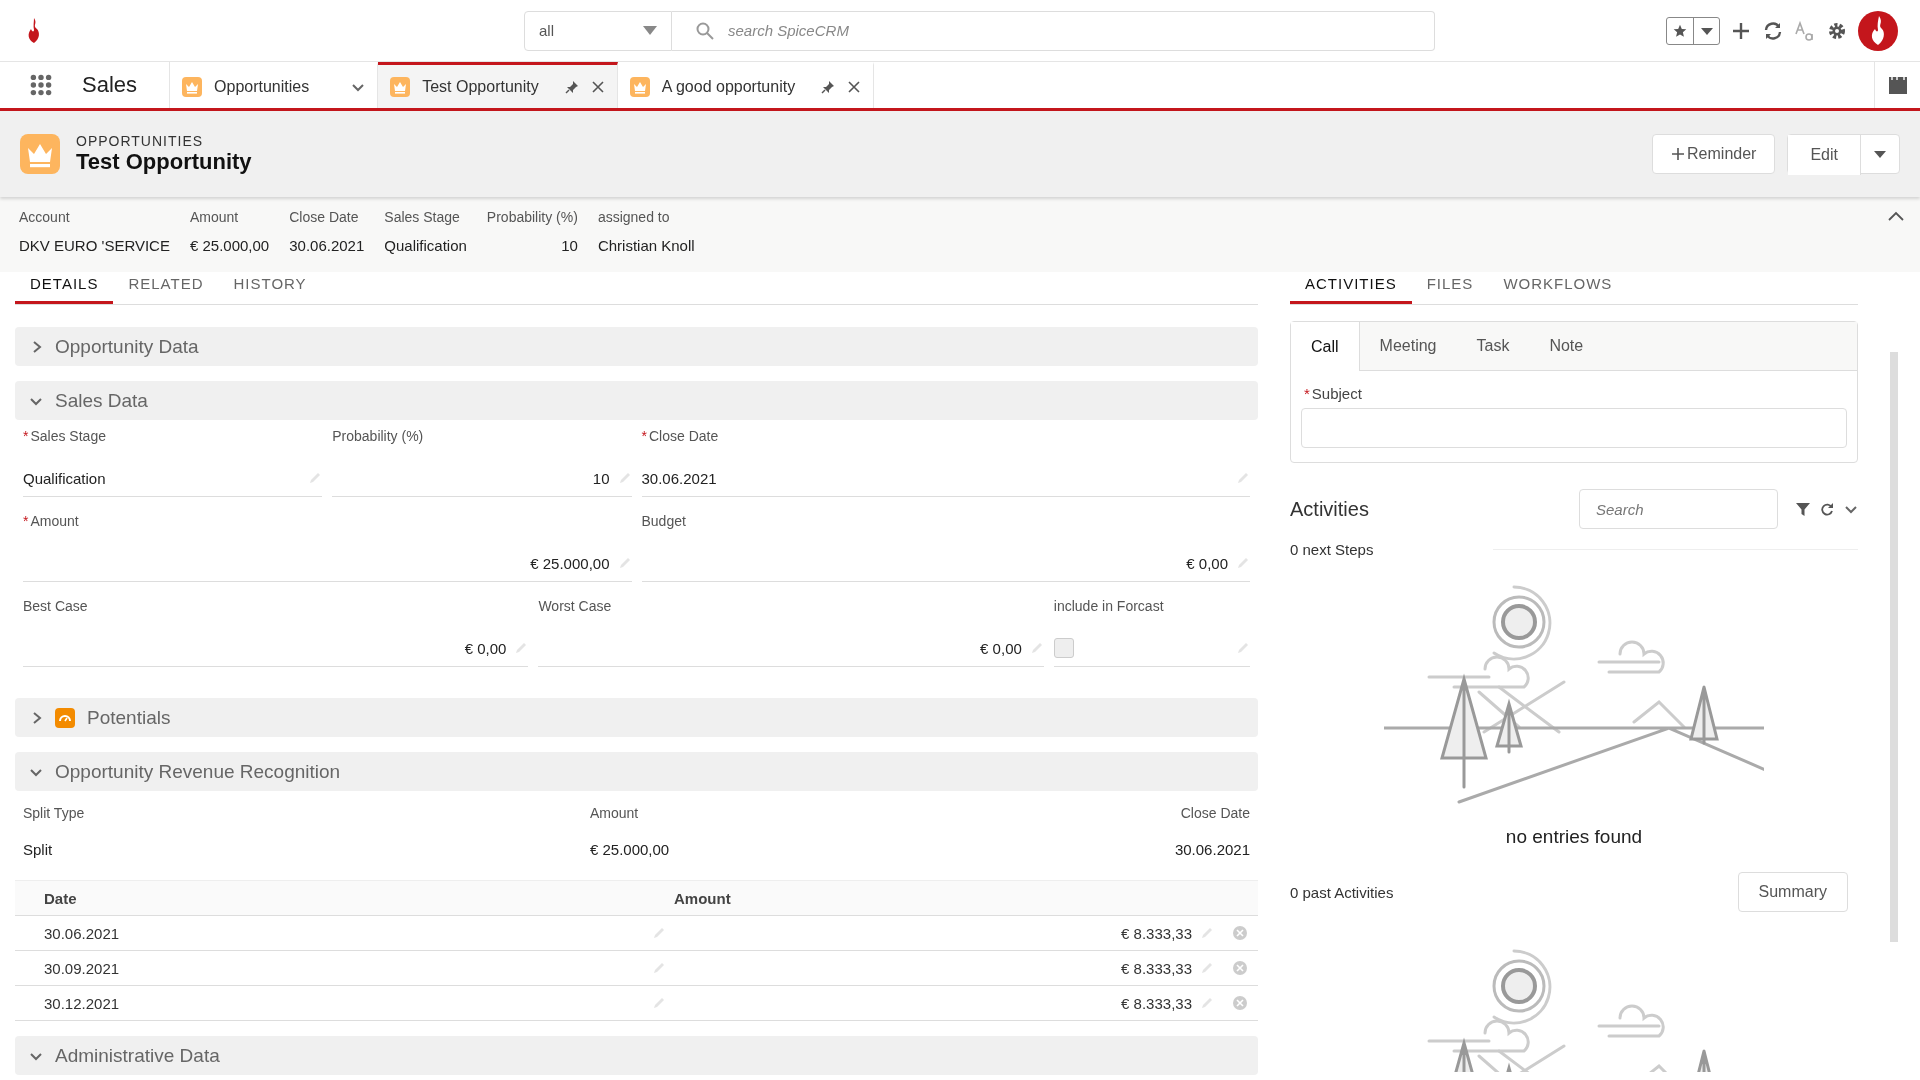 This screenshot has height=1080, width=1920. What do you see at coordinates (54, 813) in the screenshot?
I see `field-label: Split Type` at bounding box center [54, 813].